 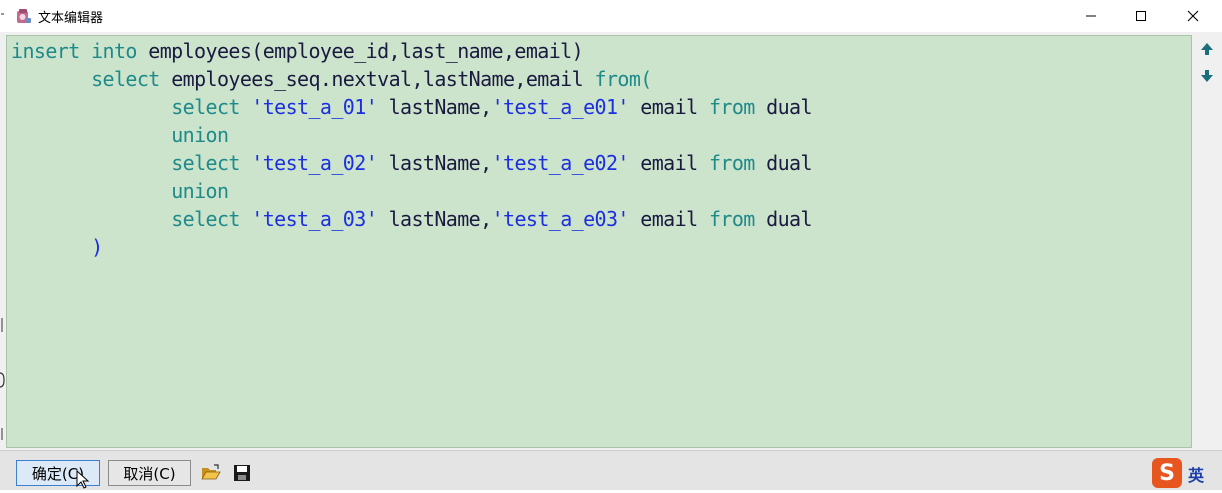 What do you see at coordinates (560, 107) in the screenshot?
I see `code-string: 'test_a_e01'` at bounding box center [560, 107].